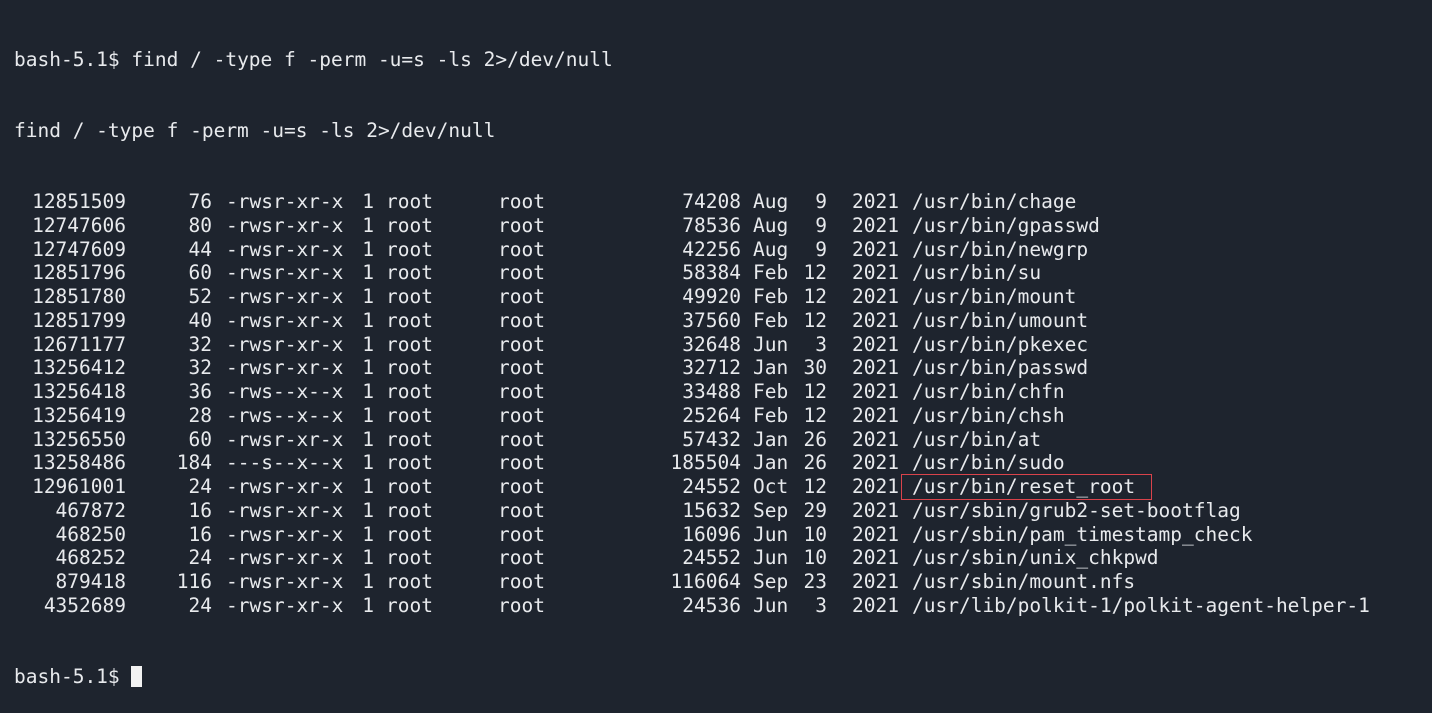  Describe the element at coordinates (705, 463) in the screenshot. I see `size-cell: 185504` at that location.